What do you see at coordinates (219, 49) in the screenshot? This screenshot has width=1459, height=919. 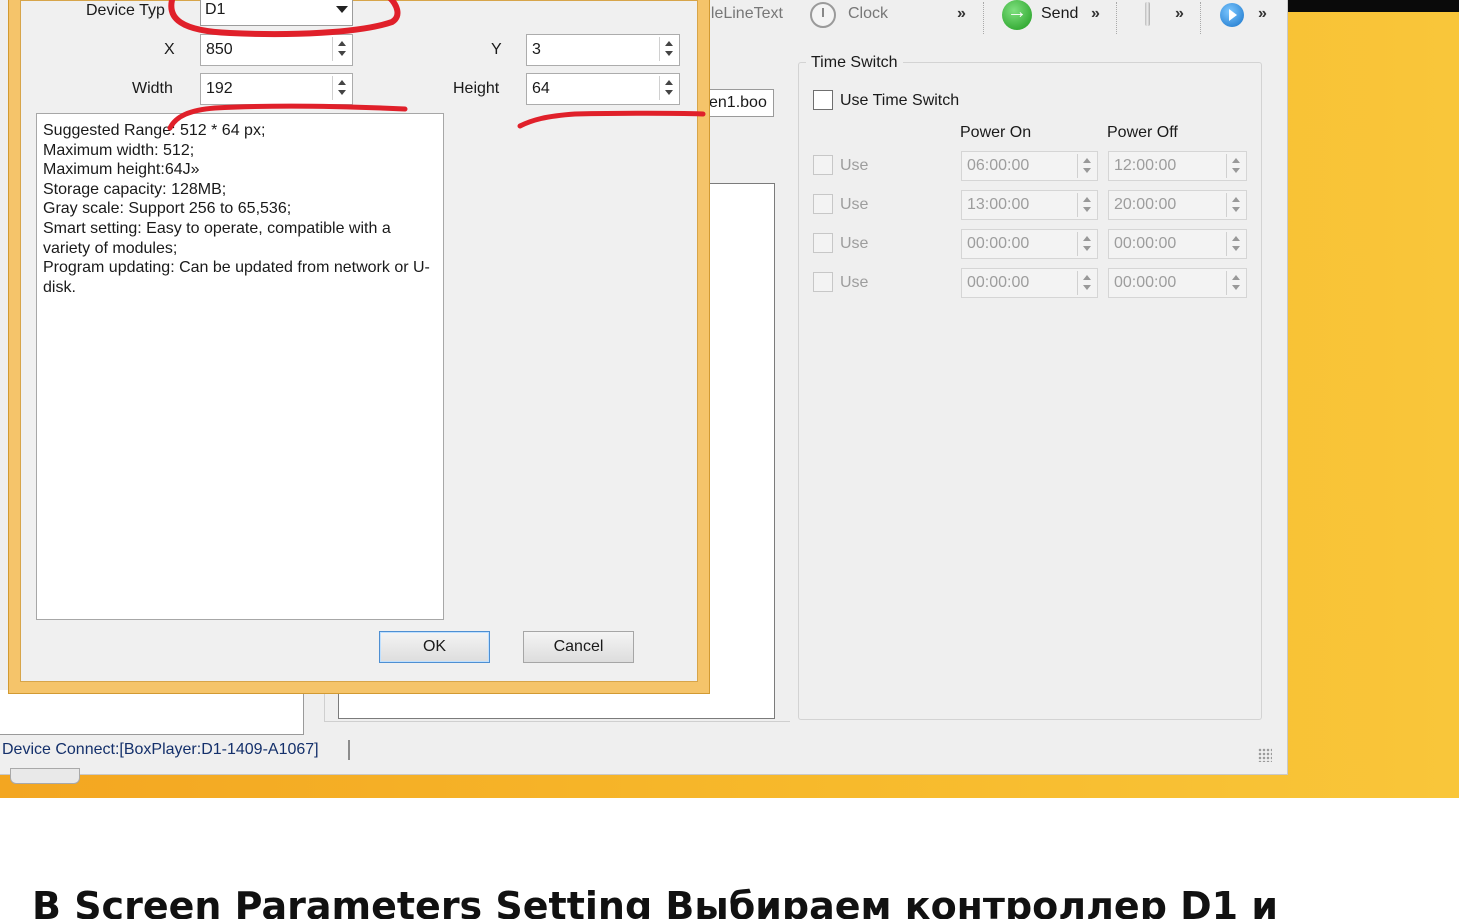 I see `x-value: 850` at bounding box center [219, 49].